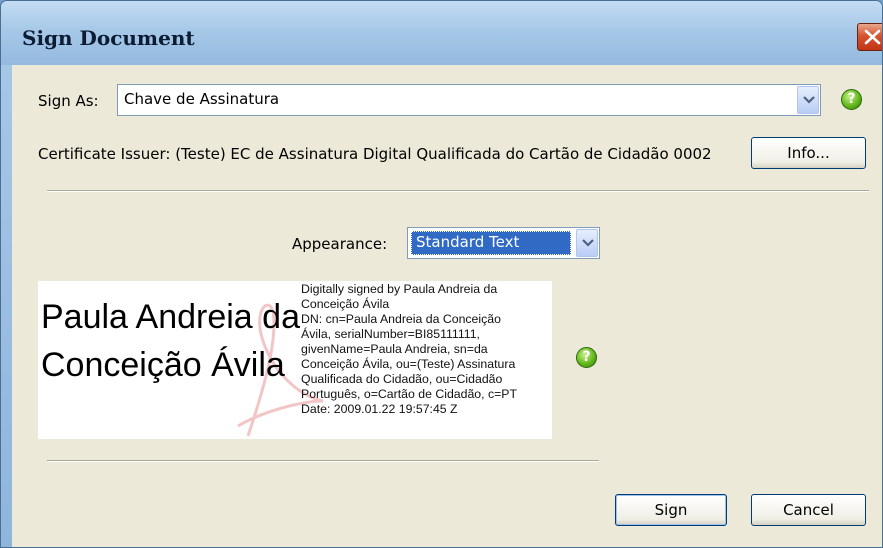 The height and width of the screenshot is (548, 883). Describe the element at coordinates (491, 243) in the screenshot. I see `appearance-value: Standard Text` at that location.